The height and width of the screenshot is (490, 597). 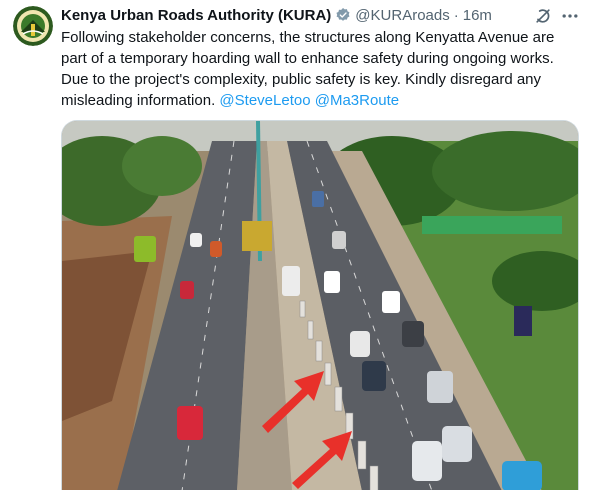 What do you see at coordinates (402, 15) in the screenshot?
I see `author-handle: @KURAroads` at bounding box center [402, 15].